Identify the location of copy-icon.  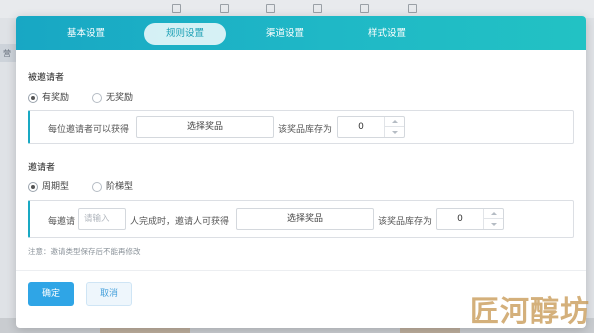
(364, 8).